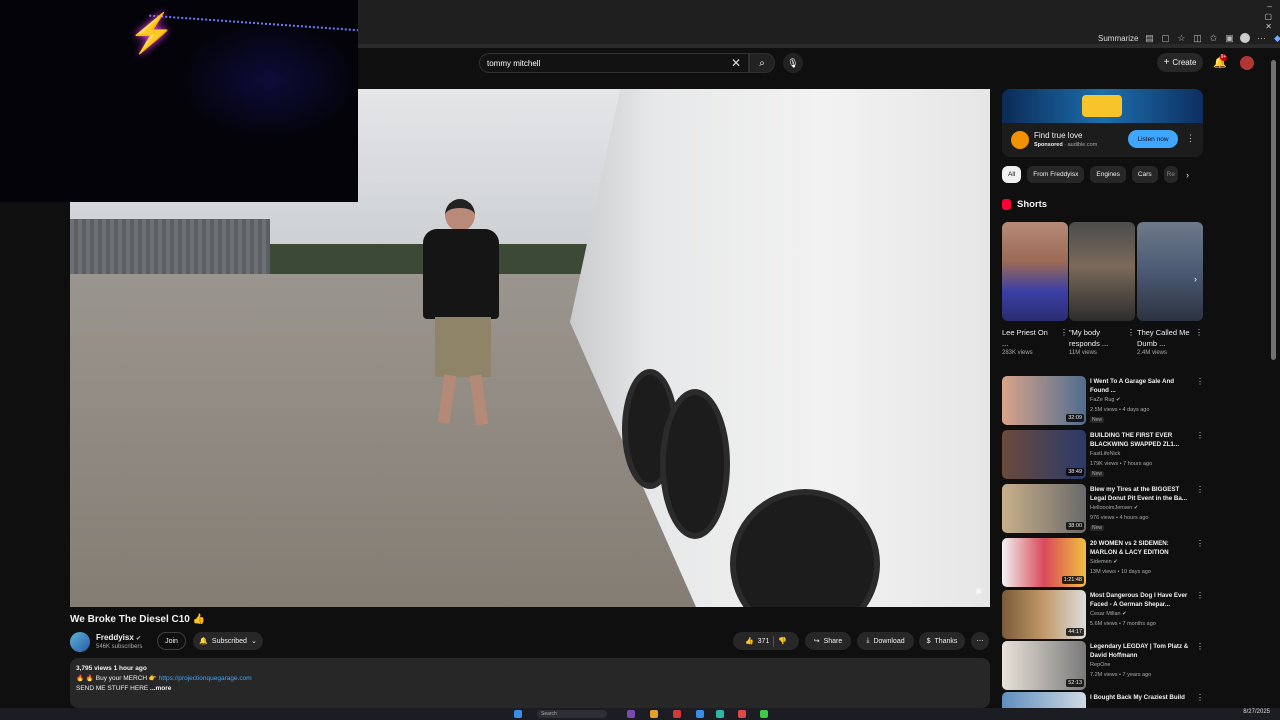  What do you see at coordinates (1276, 38) in the screenshot?
I see `copilot-icon: ◆` at bounding box center [1276, 38].